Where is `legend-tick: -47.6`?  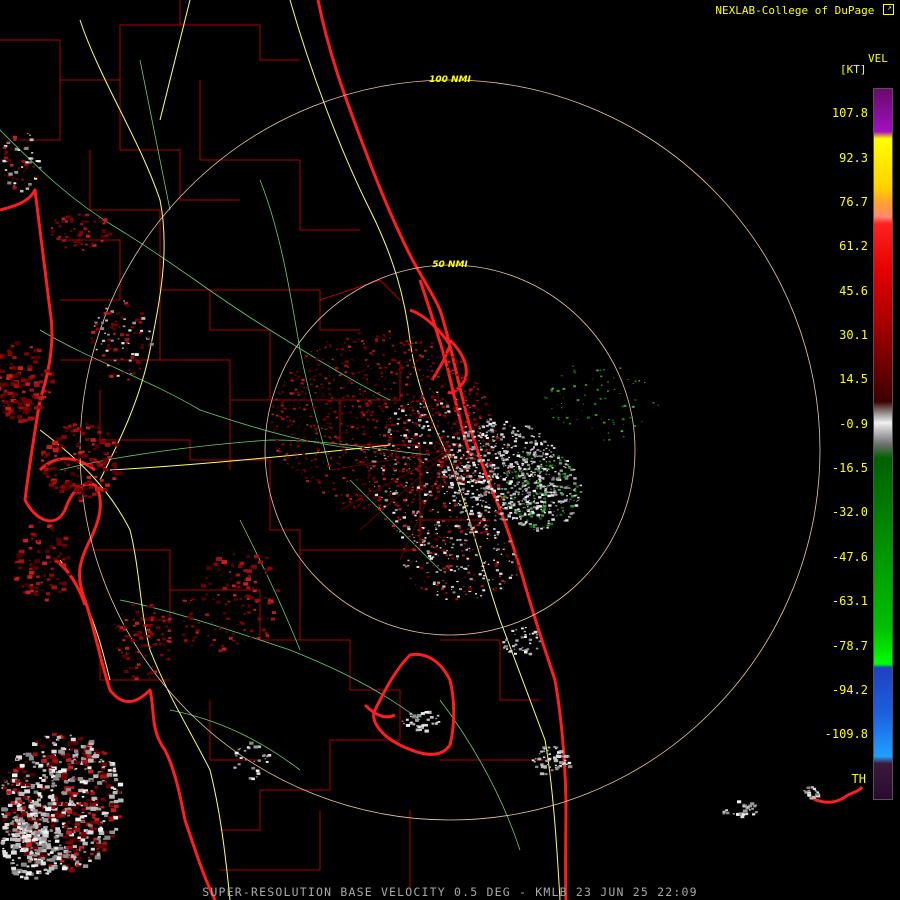
legend-tick: -47.6 is located at coordinates (849, 557).